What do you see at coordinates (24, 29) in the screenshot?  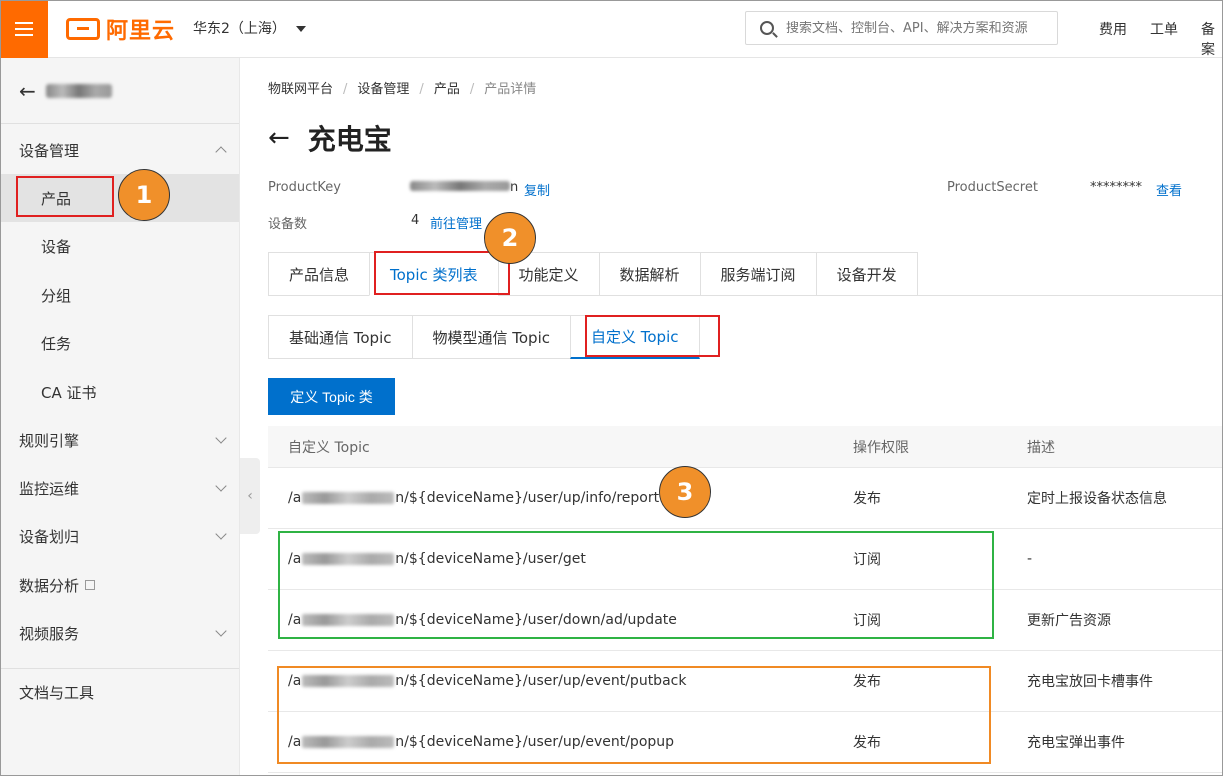 I see `menu-icon` at bounding box center [24, 29].